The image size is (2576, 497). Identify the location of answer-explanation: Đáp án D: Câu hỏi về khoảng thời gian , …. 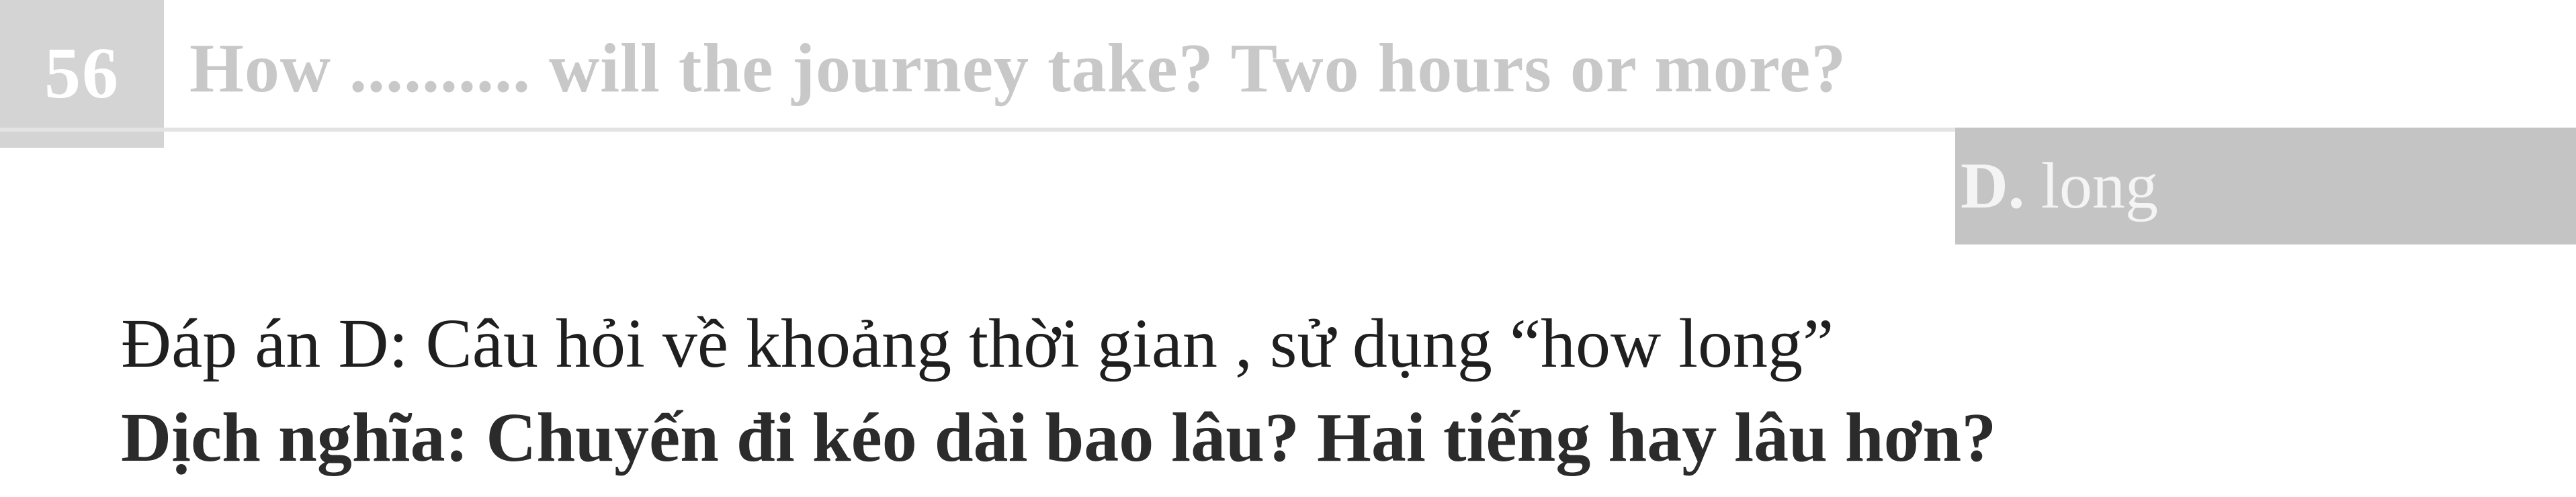
(977, 343).